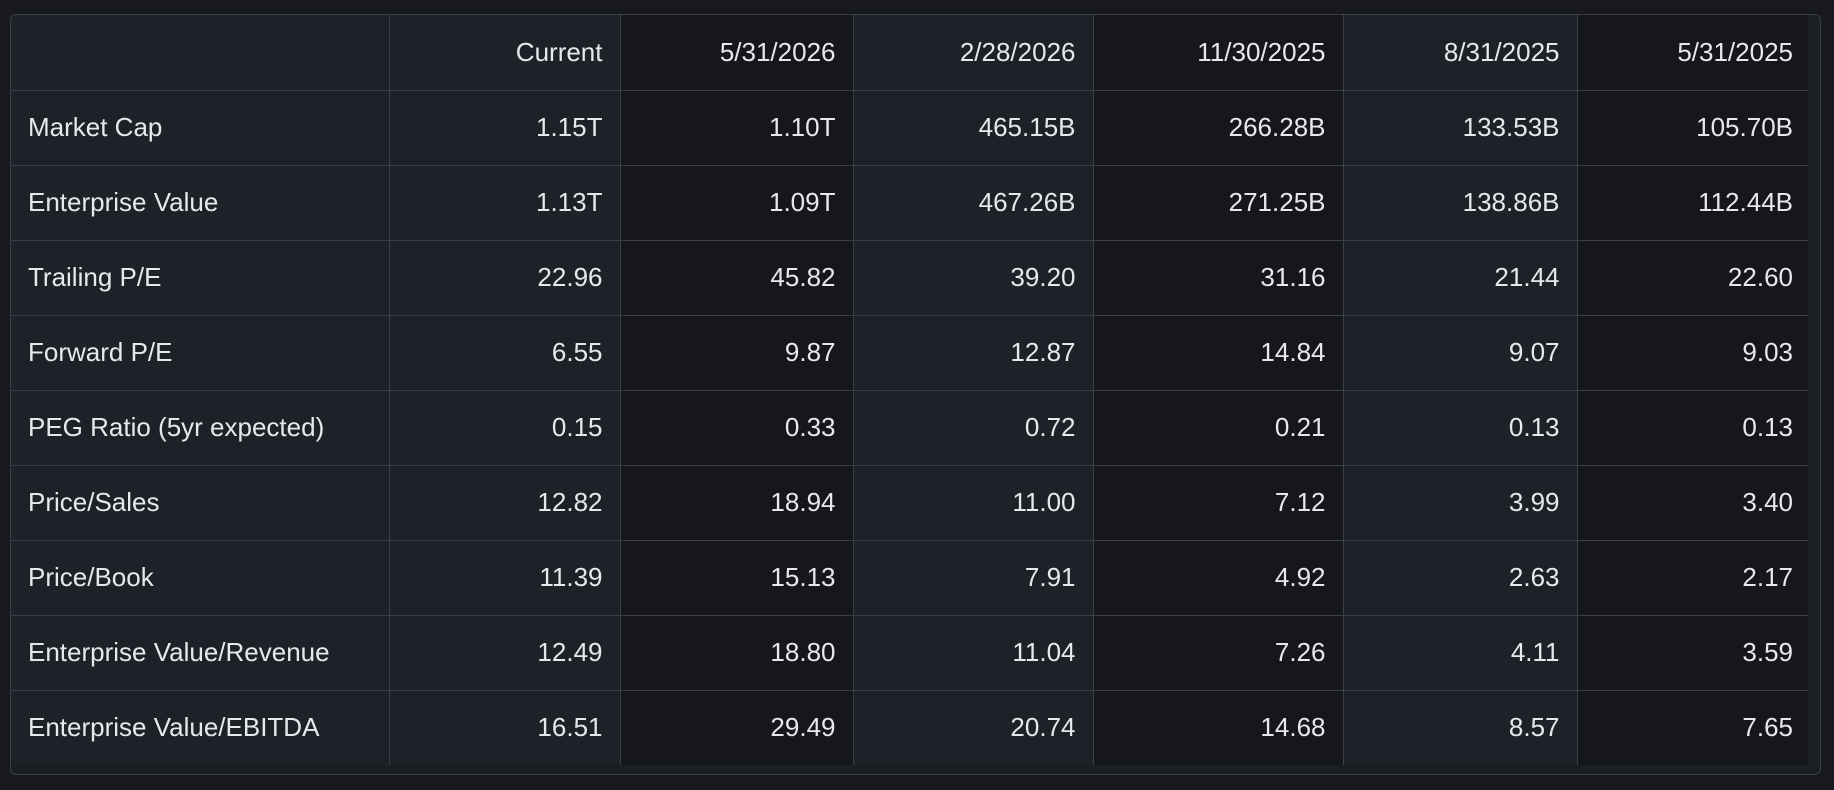 Image resolution: width=1834 pixels, height=790 pixels. What do you see at coordinates (200, 53) in the screenshot?
I see `column-header-label` at bounding box center [200, 53].